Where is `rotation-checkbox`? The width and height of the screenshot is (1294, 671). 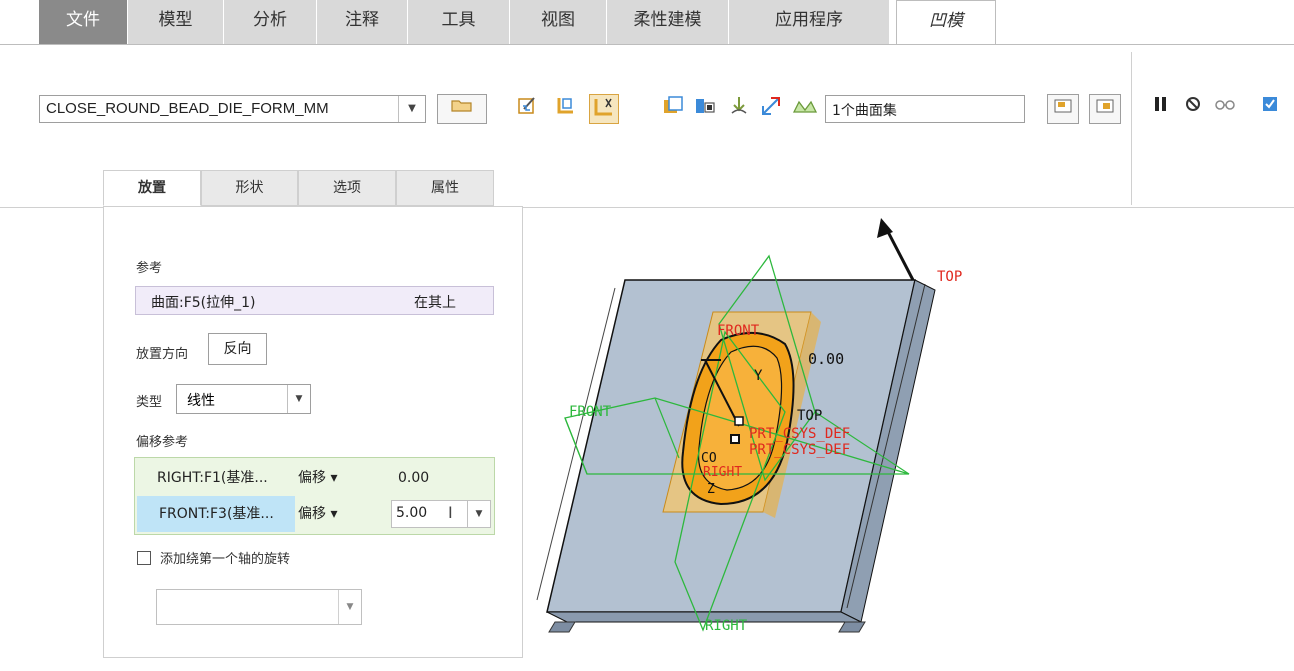
rotation-checkbox is located at coordinates (144, 558).